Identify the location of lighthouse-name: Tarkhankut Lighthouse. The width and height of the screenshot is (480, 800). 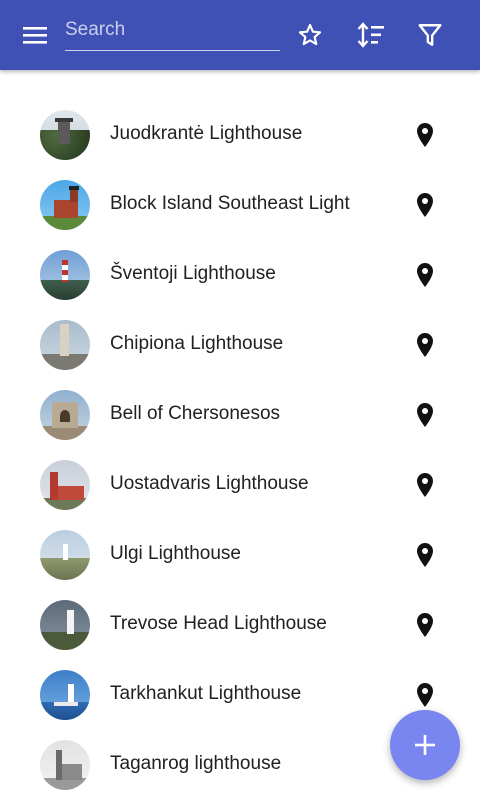
(206, 693).